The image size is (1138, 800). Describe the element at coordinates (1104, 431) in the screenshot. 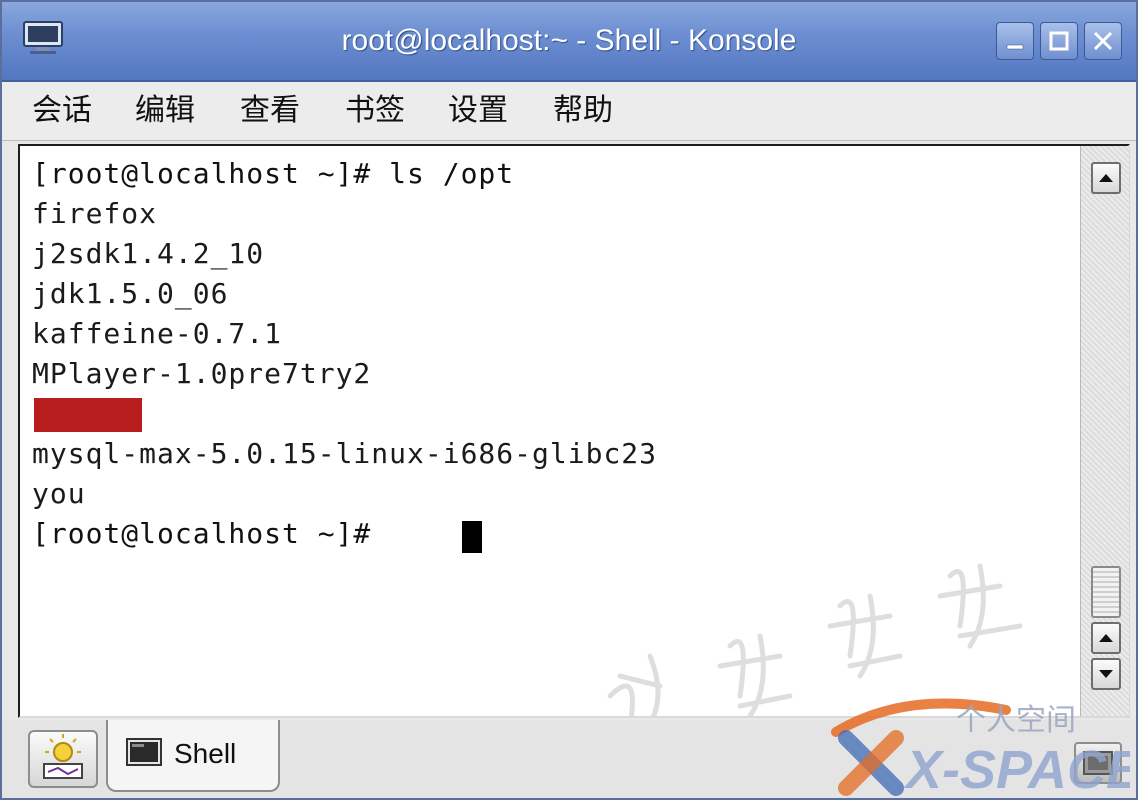

I see `vertical-scrollbar` at that location.